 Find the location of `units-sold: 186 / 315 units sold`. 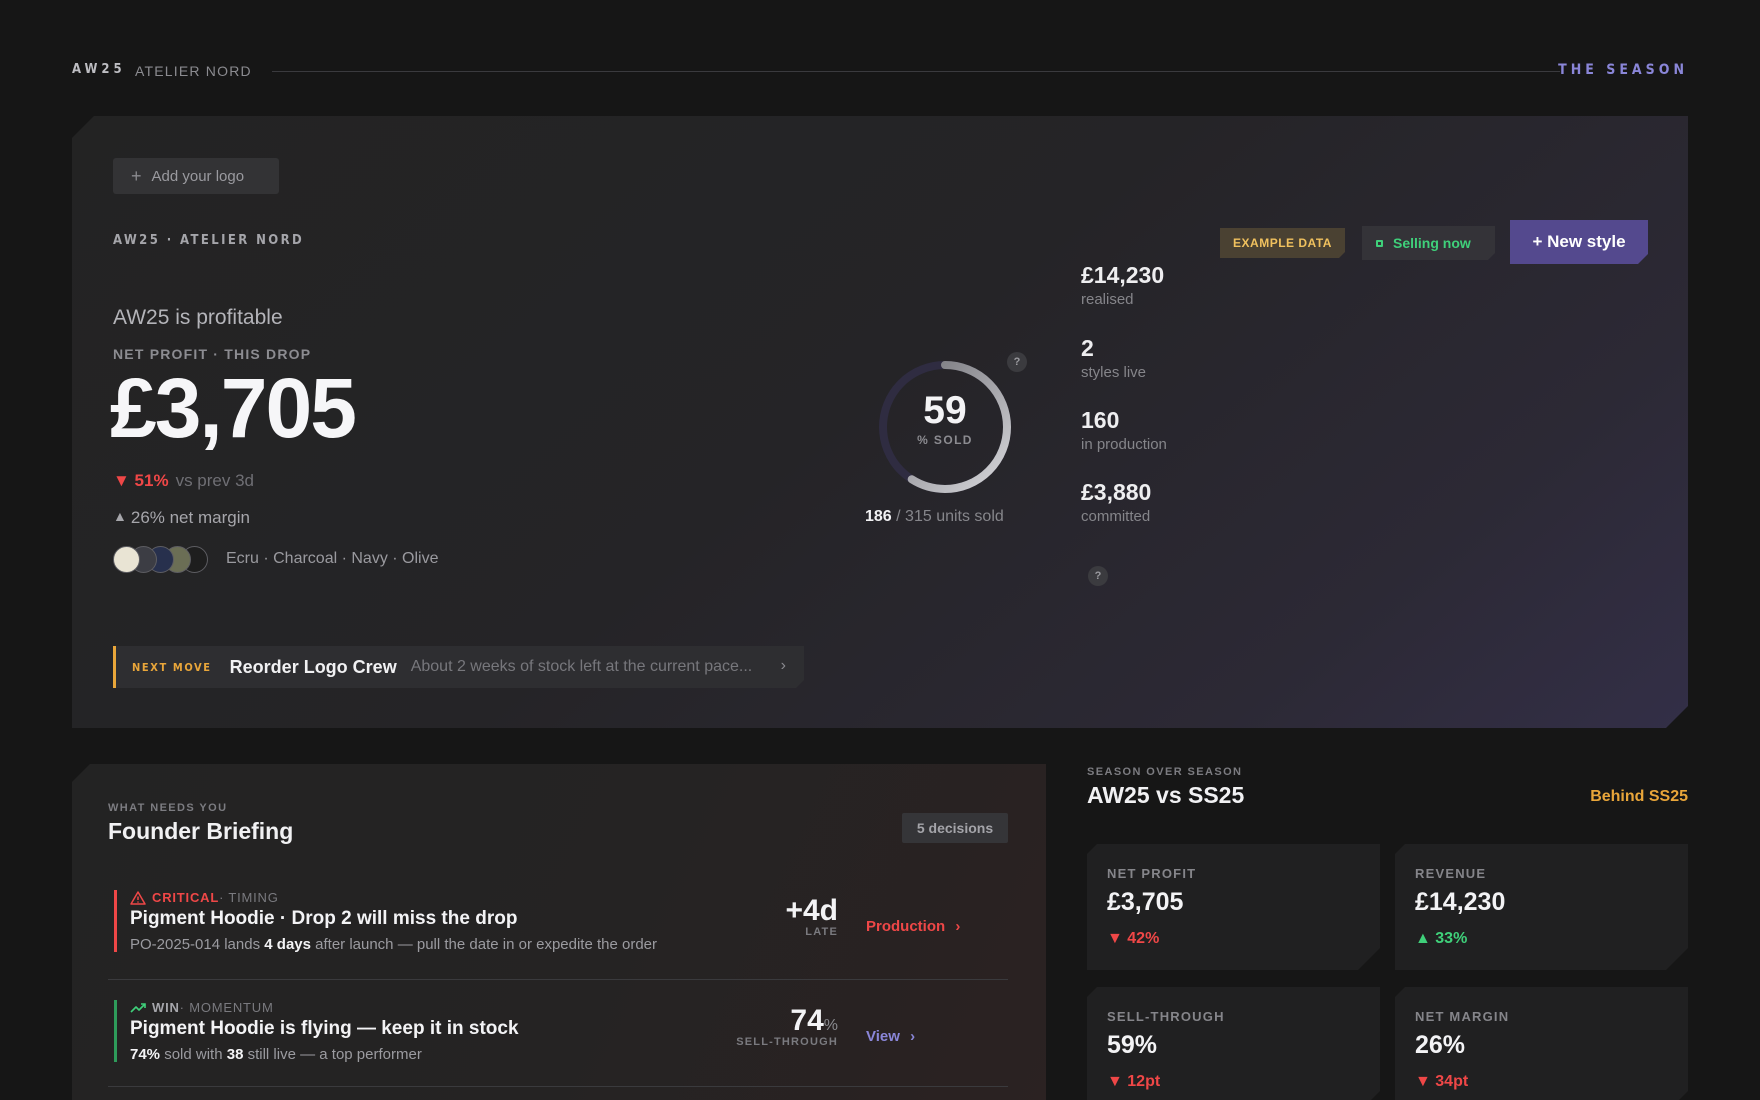

units-sold: 186 / 315 units sold is located at coordinates (946, 517).